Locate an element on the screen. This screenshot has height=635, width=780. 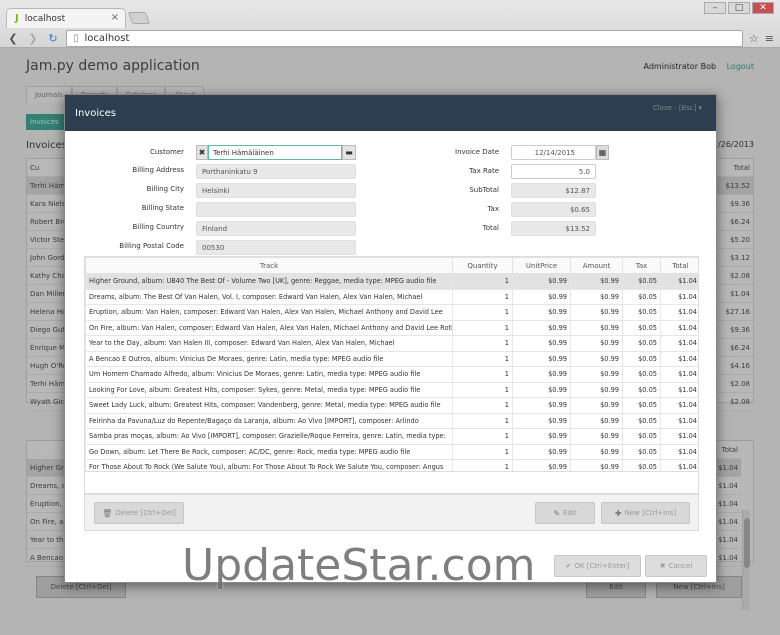
total-field: $13.52 is located at coordinates (553, 228).